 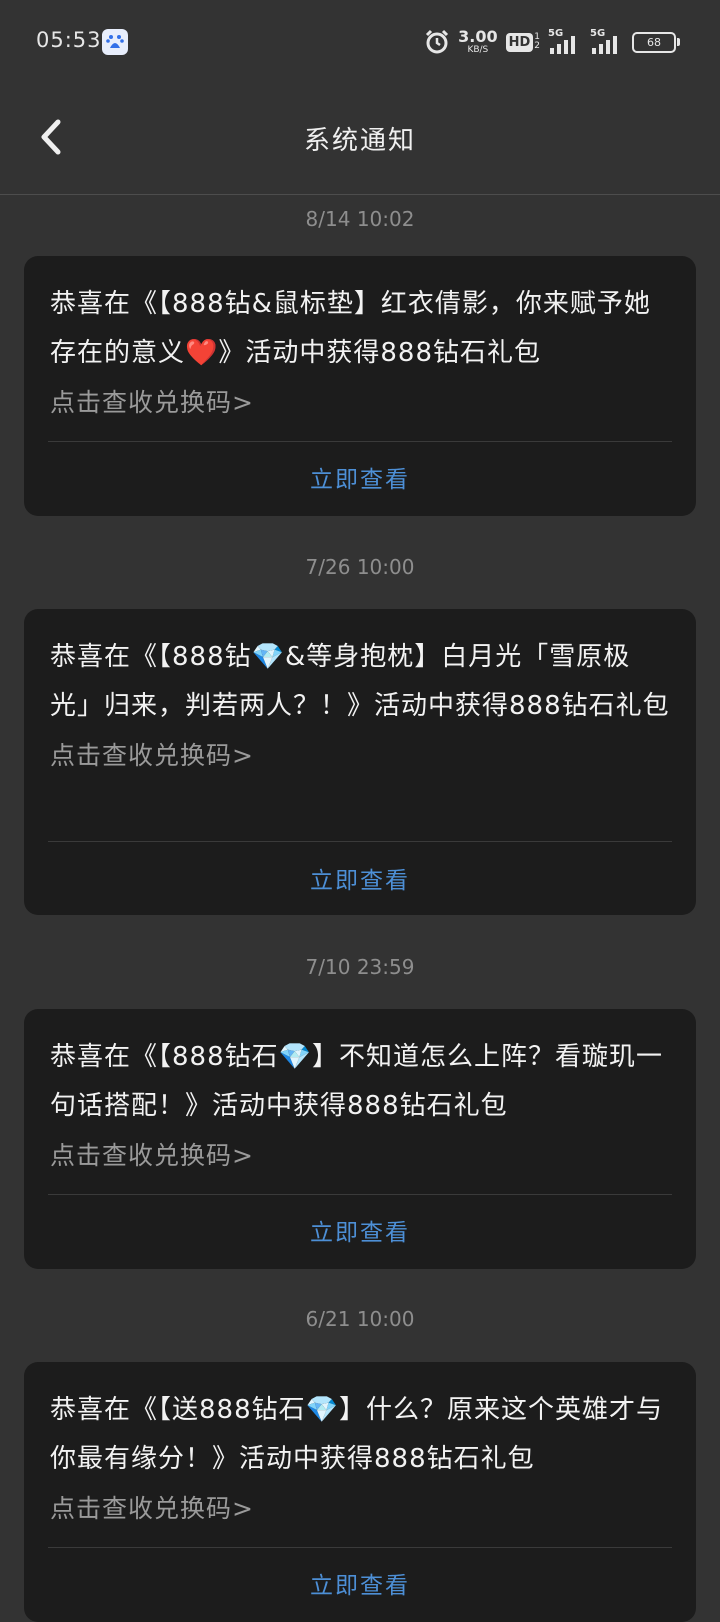 I want to click on nav-bar: 系统通知, so click(x=360, y=141).